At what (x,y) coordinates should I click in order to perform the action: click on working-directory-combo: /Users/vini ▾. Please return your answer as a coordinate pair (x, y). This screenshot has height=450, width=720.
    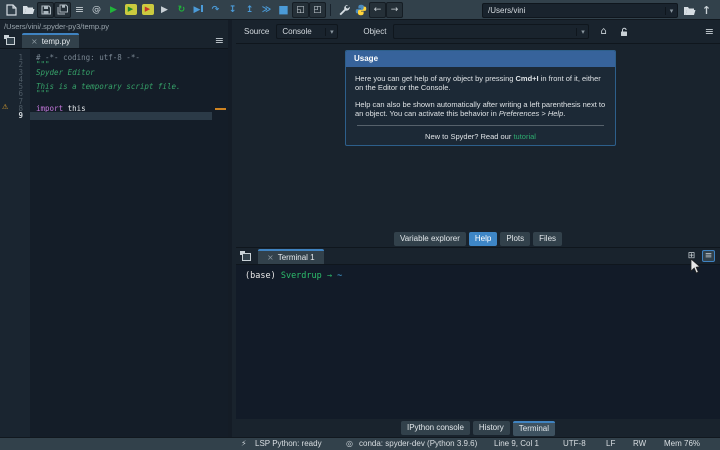
    Looking at the image, I should click on (580, 10).